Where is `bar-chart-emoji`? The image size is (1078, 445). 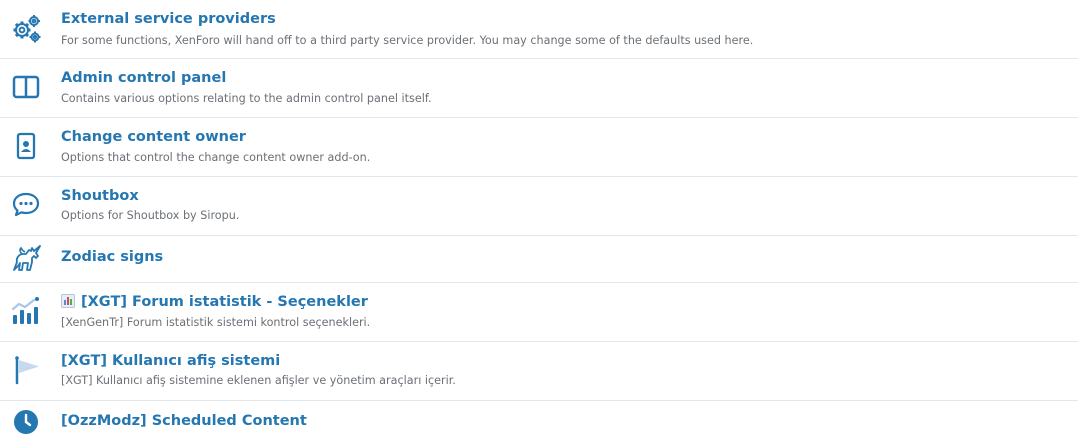 bar-chart-emoji is located at coordinates (68, 301).